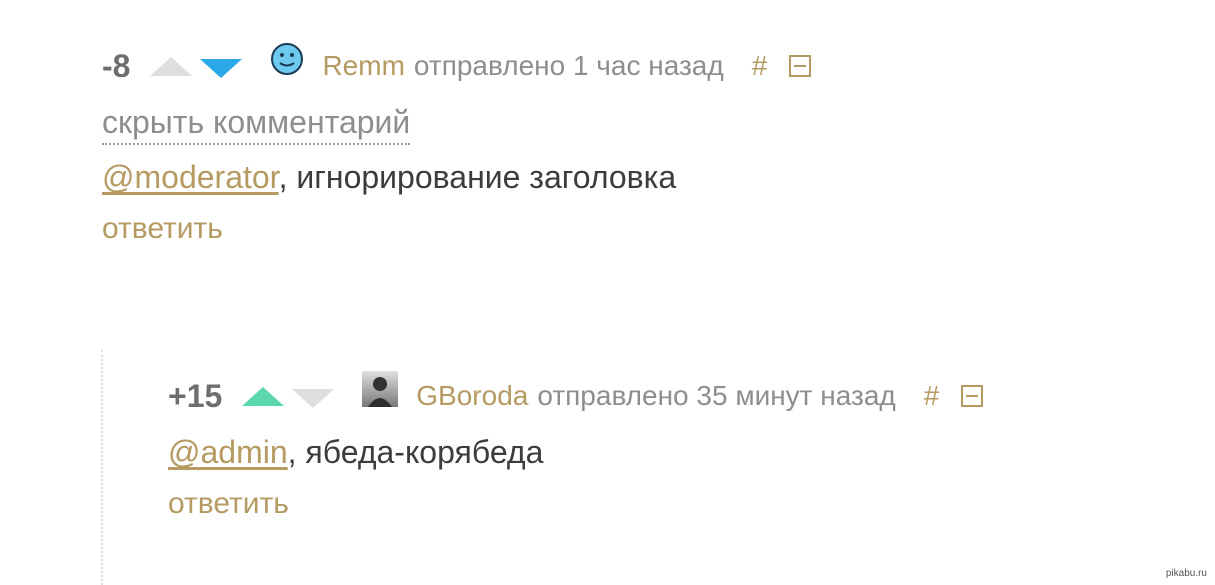 The image size is (1215, 585). What do you see at coordinates (415, 452) in the screenshot?
I see `comment-text: , ябеда-корябеда` at bounding box center [415, 452].